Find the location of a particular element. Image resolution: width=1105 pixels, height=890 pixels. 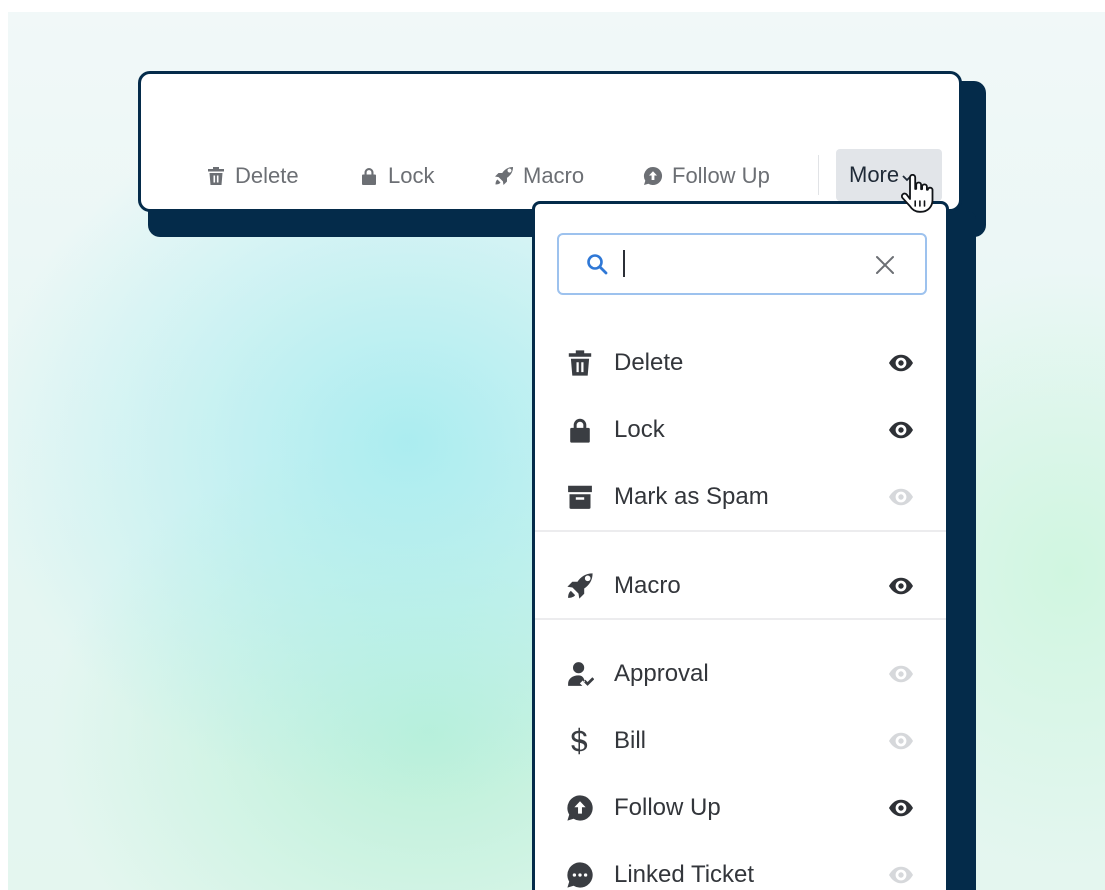

dropdown-item-label: Delete is located at coordinates (649, 362).